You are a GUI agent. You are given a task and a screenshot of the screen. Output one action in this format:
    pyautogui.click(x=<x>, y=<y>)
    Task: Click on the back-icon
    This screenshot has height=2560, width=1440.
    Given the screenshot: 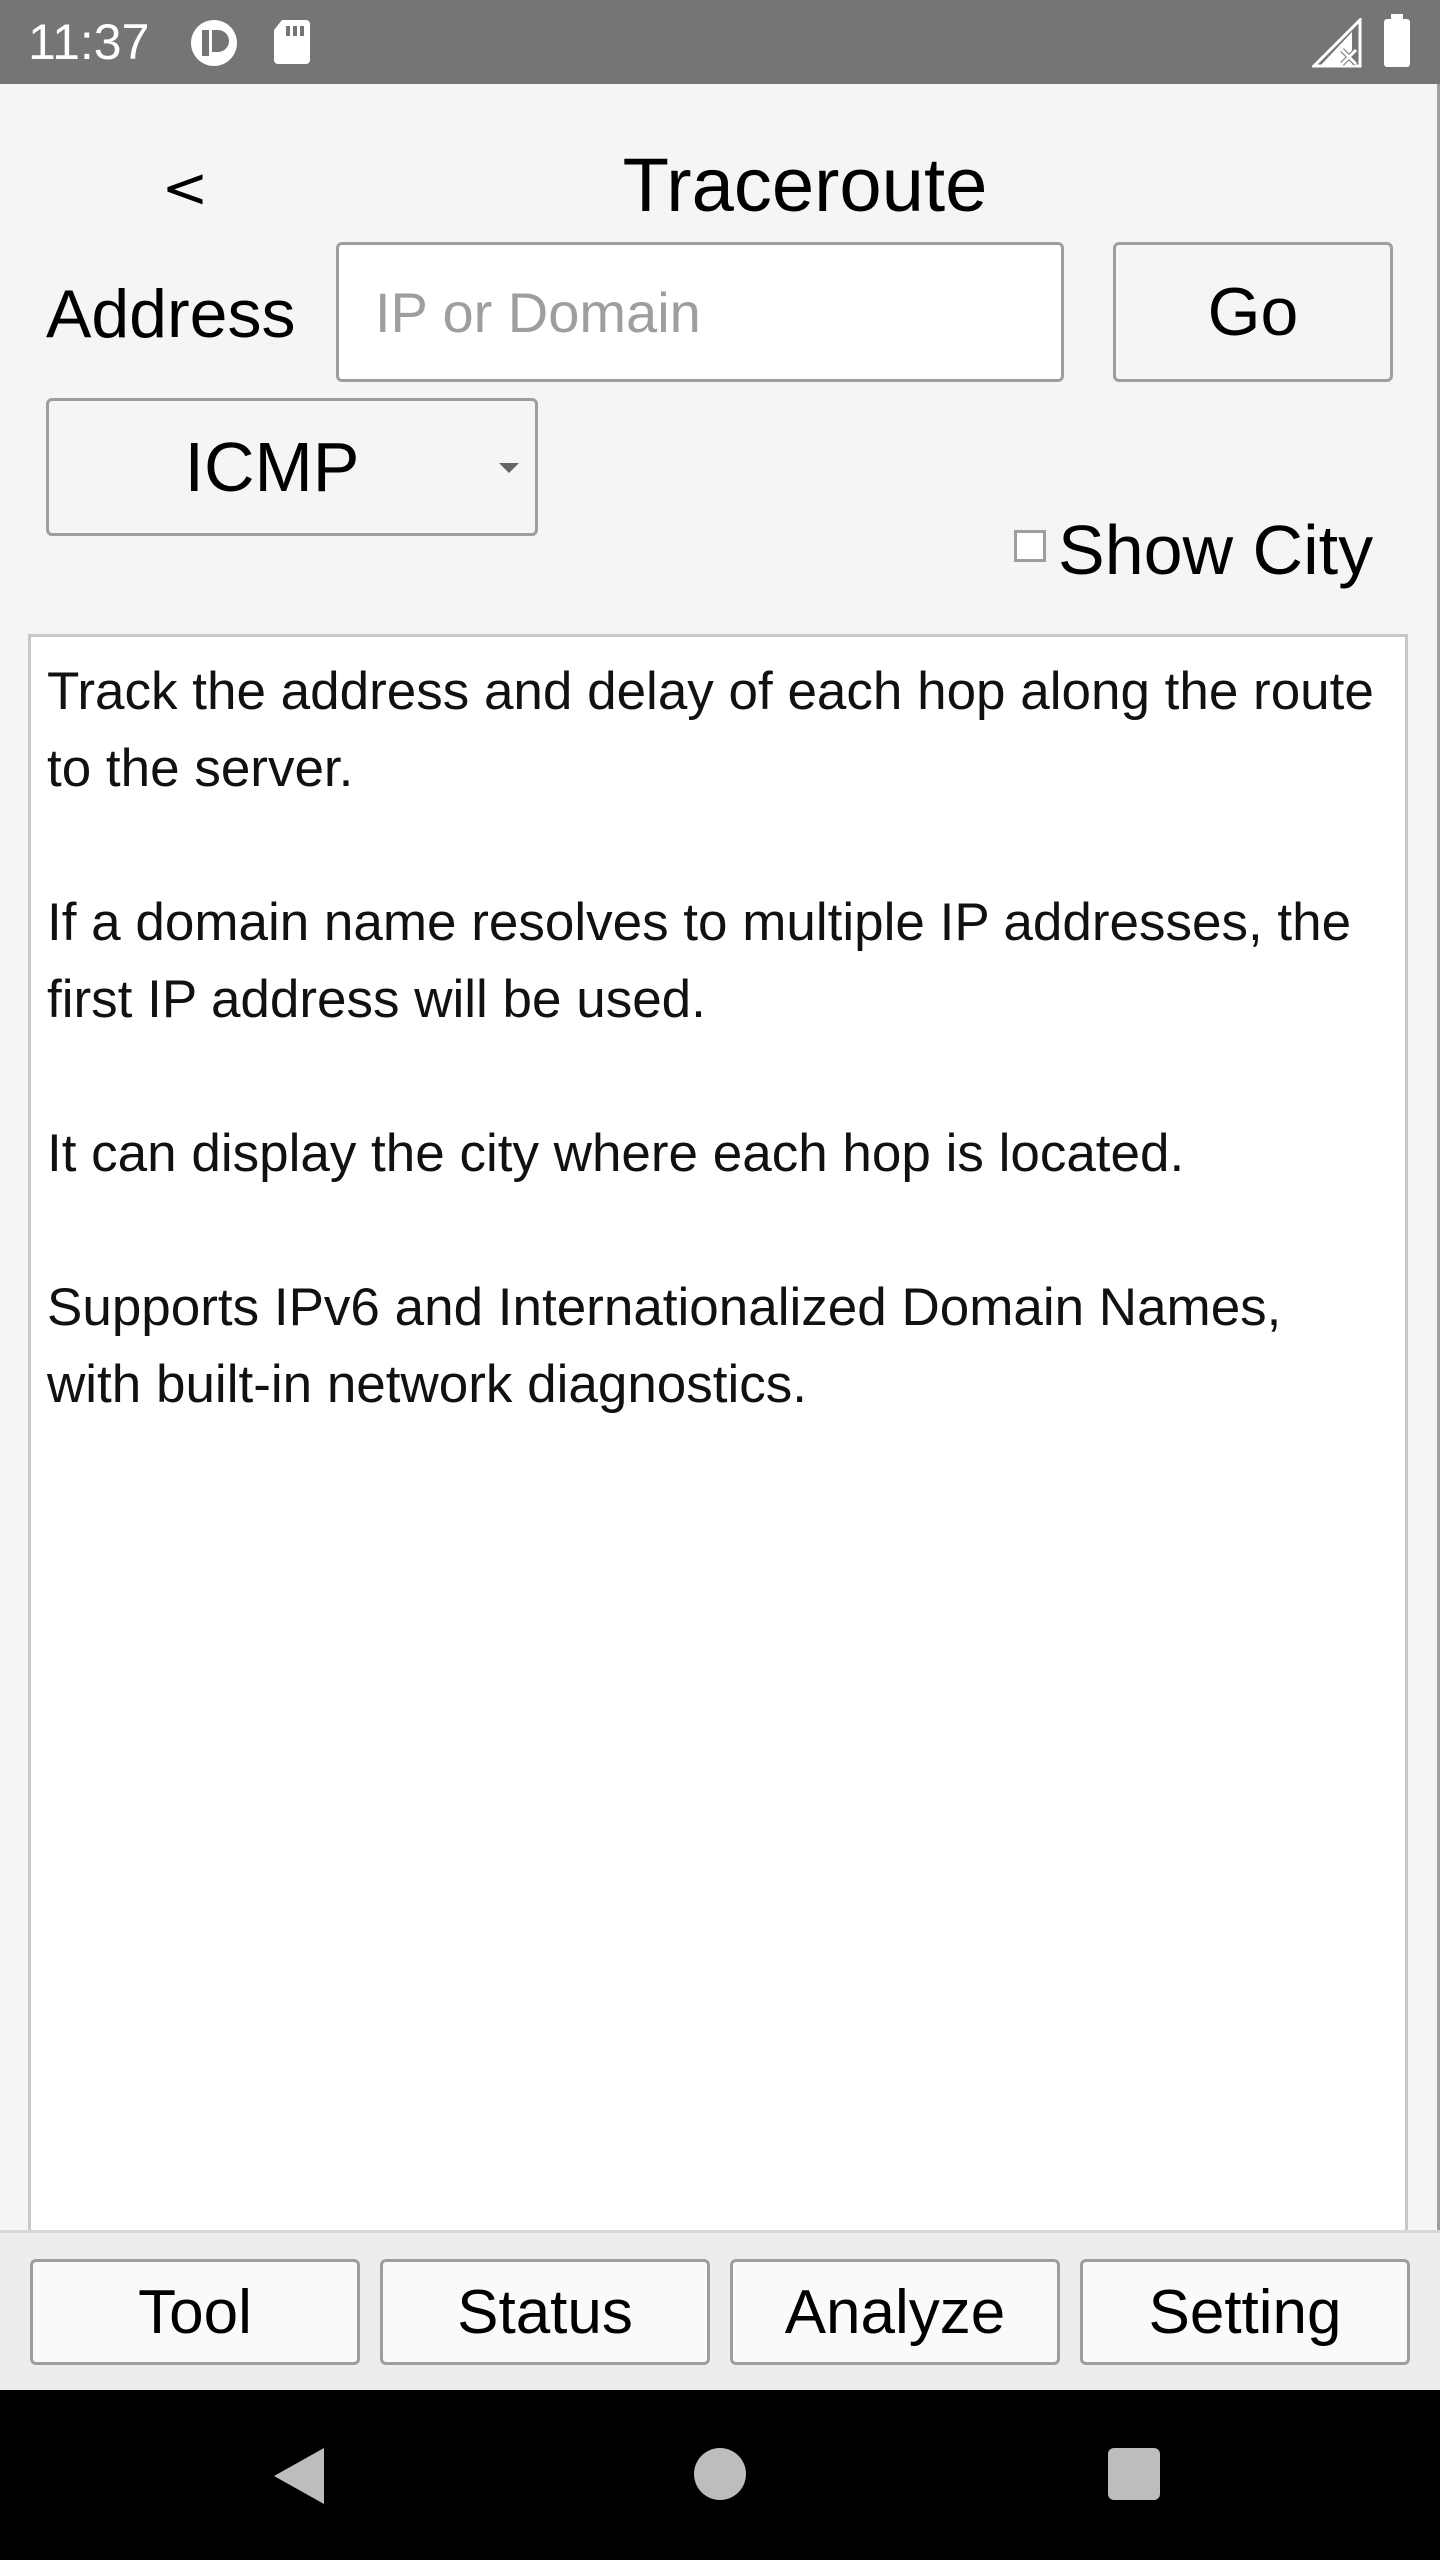 What is the action you would take?
    pyautogui.click(x=299, y=2478)
    